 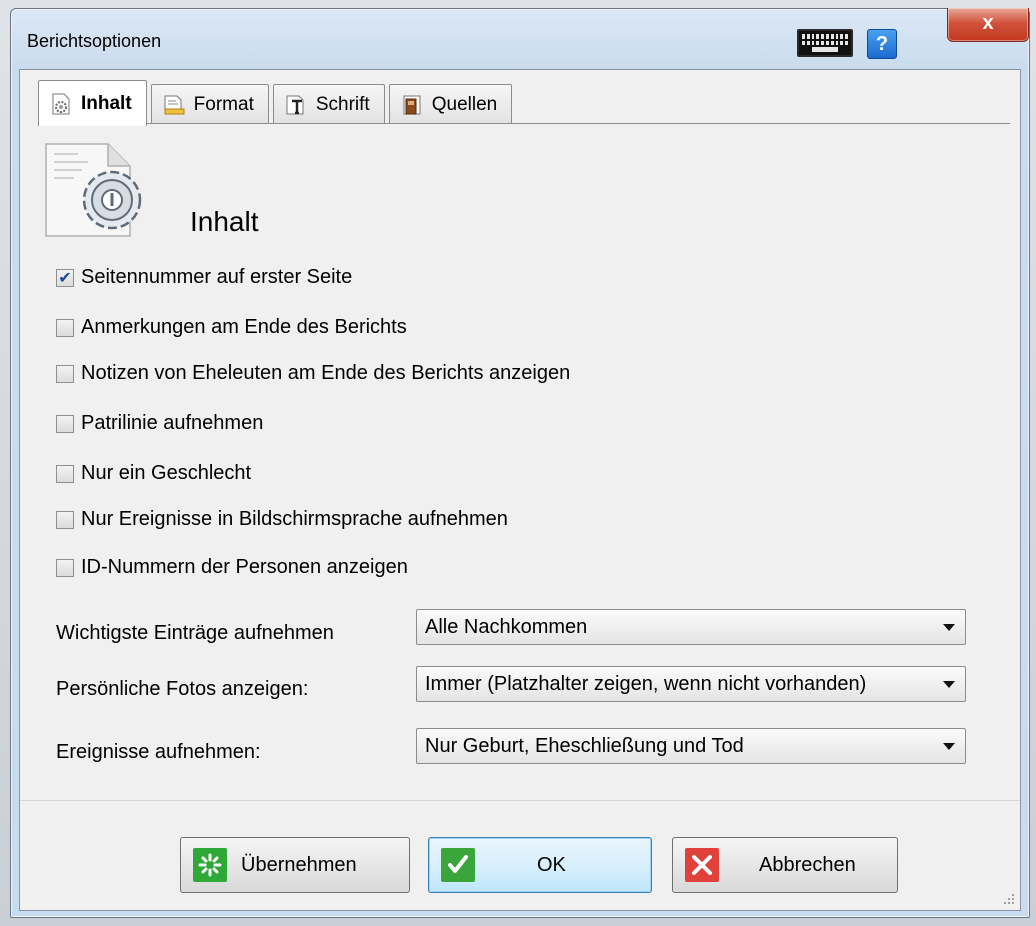 I want to click on gear-page-icon, so click(x=61, y=104).